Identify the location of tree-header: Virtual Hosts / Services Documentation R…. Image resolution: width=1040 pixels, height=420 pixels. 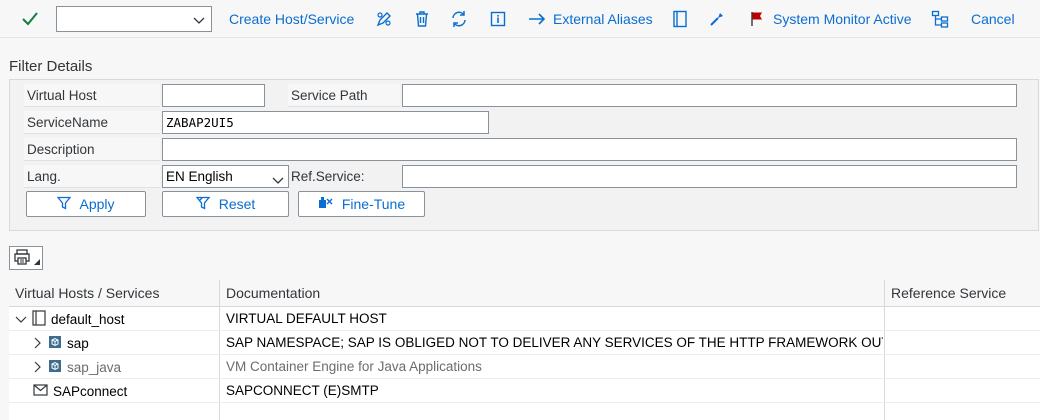
(524, 293).